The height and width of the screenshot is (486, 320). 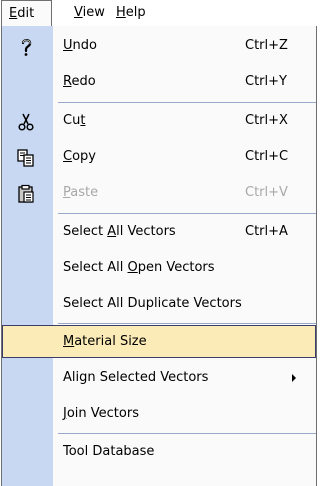 What do you see at coordinates (79, 156) in the screenshot?
I see `menu-item-label: Copy` at bounding box center [79, 156].